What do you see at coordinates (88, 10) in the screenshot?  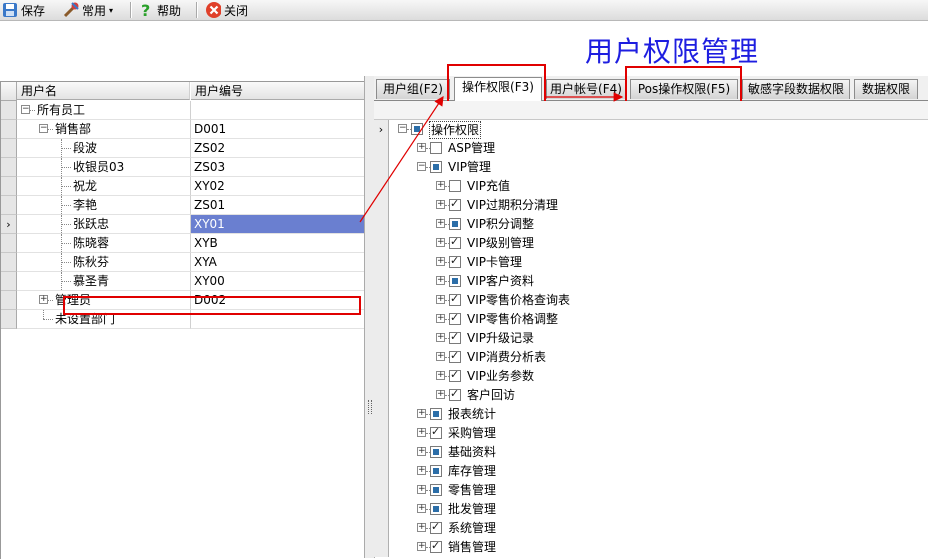 I see `common-menu-button: 常用 ▾` at bounding box center [88, 10].